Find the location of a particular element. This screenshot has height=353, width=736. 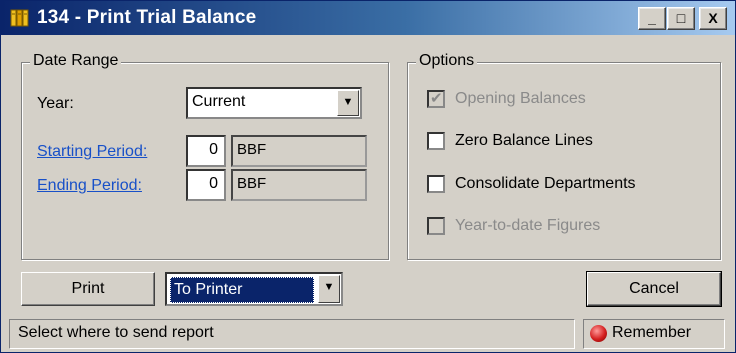

starting-period-link: Starting Period: is located at coordinates (92, 152).